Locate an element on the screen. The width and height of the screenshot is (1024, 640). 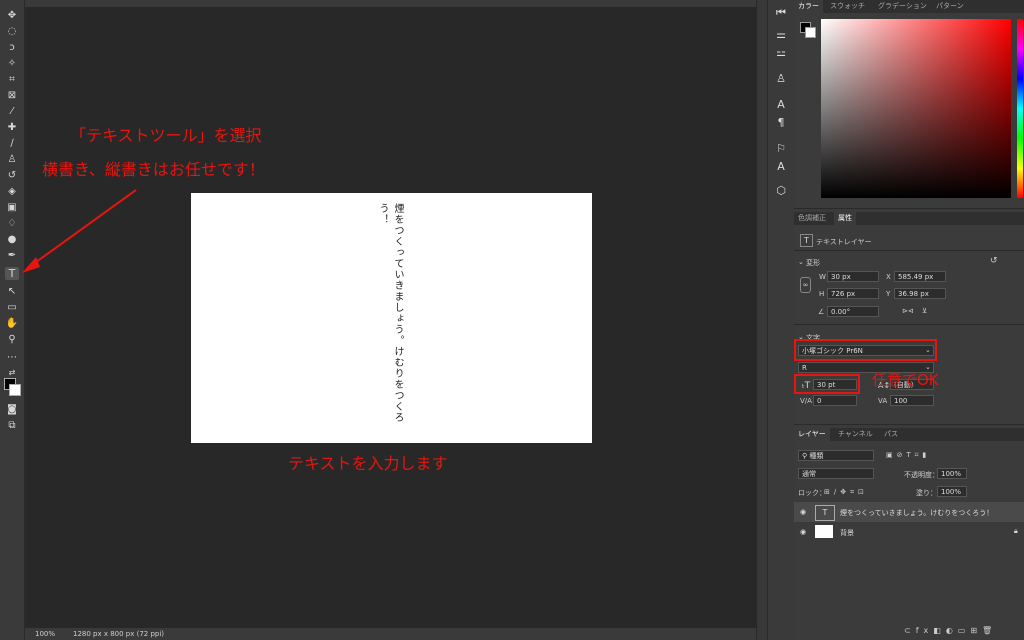
magic-wand-tool-icon: ✧ is located at coordinates (12, 63).